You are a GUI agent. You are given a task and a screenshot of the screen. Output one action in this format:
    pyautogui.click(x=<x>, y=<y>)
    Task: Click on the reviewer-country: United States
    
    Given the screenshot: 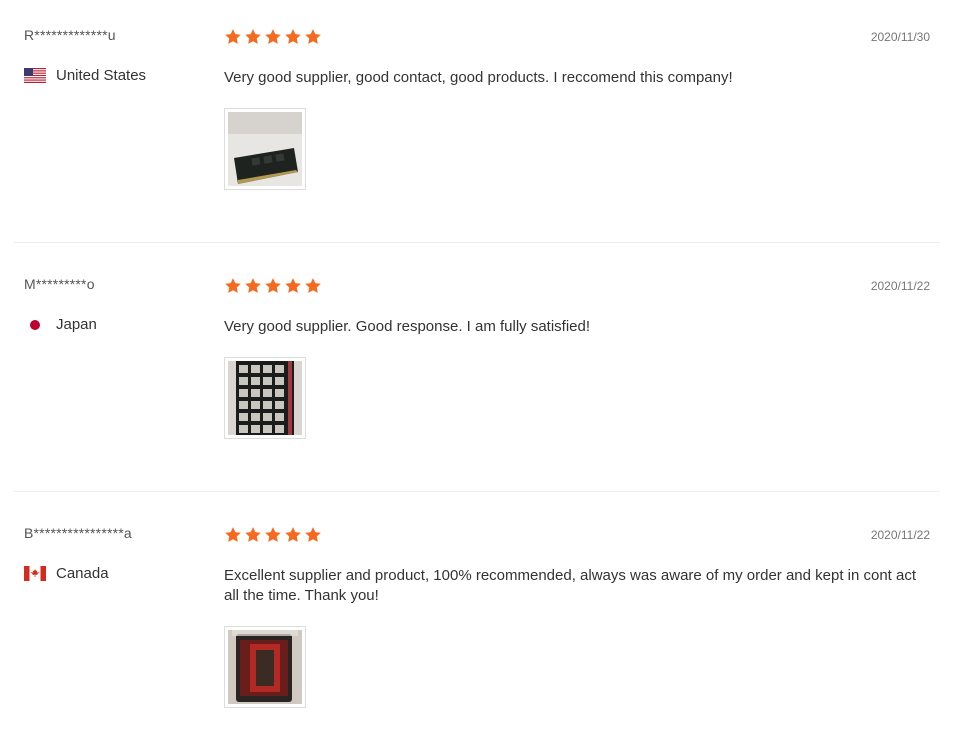 What is the action you would take?
    pyautogui.click(x=85, y=75)
    